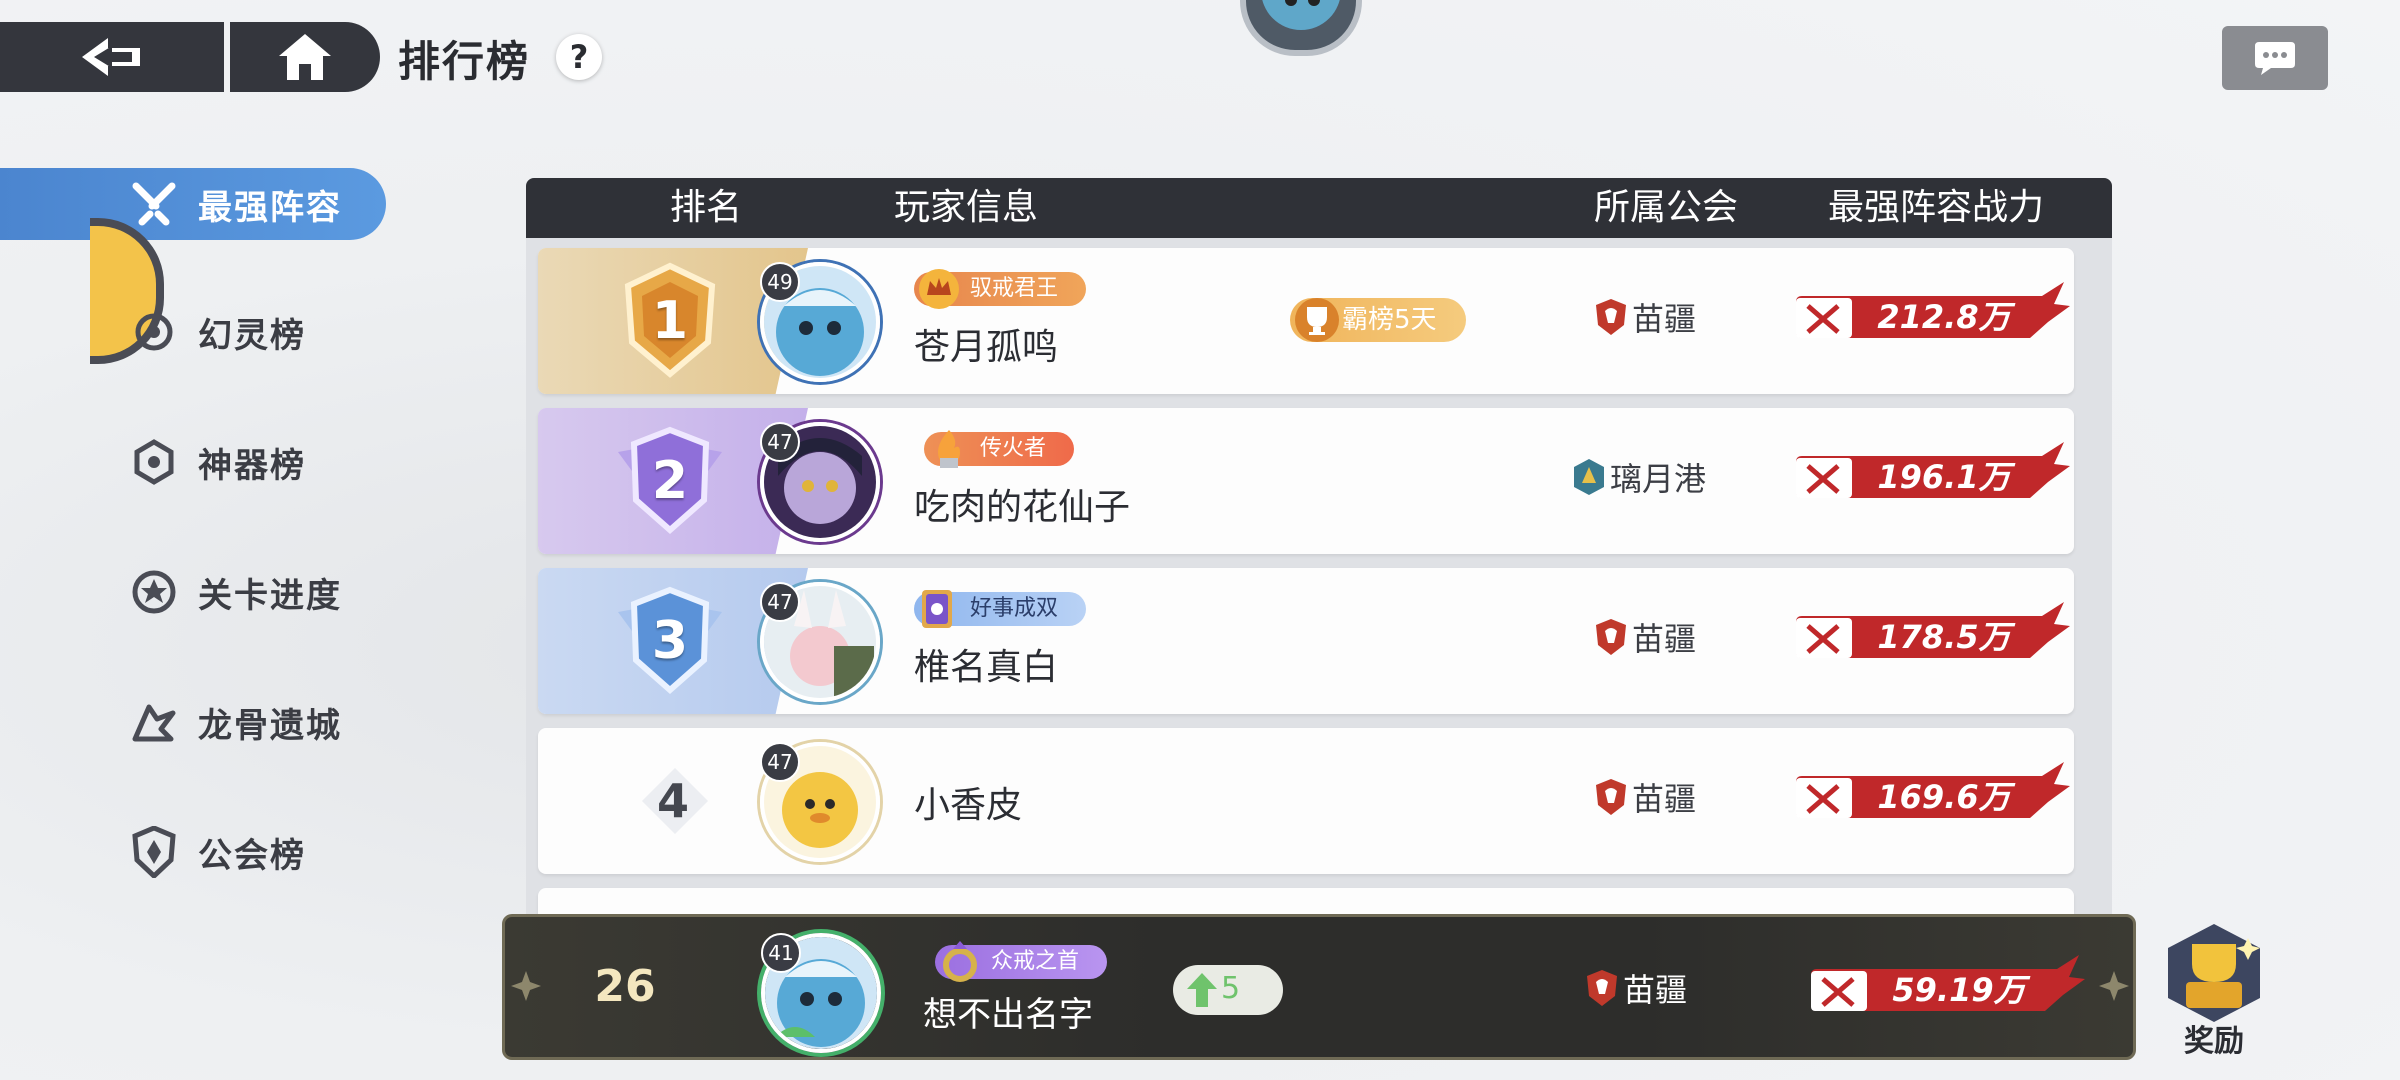 This screenshot has height=1080, width=2400. I want to click on artifact-icon, so click(154, 462).